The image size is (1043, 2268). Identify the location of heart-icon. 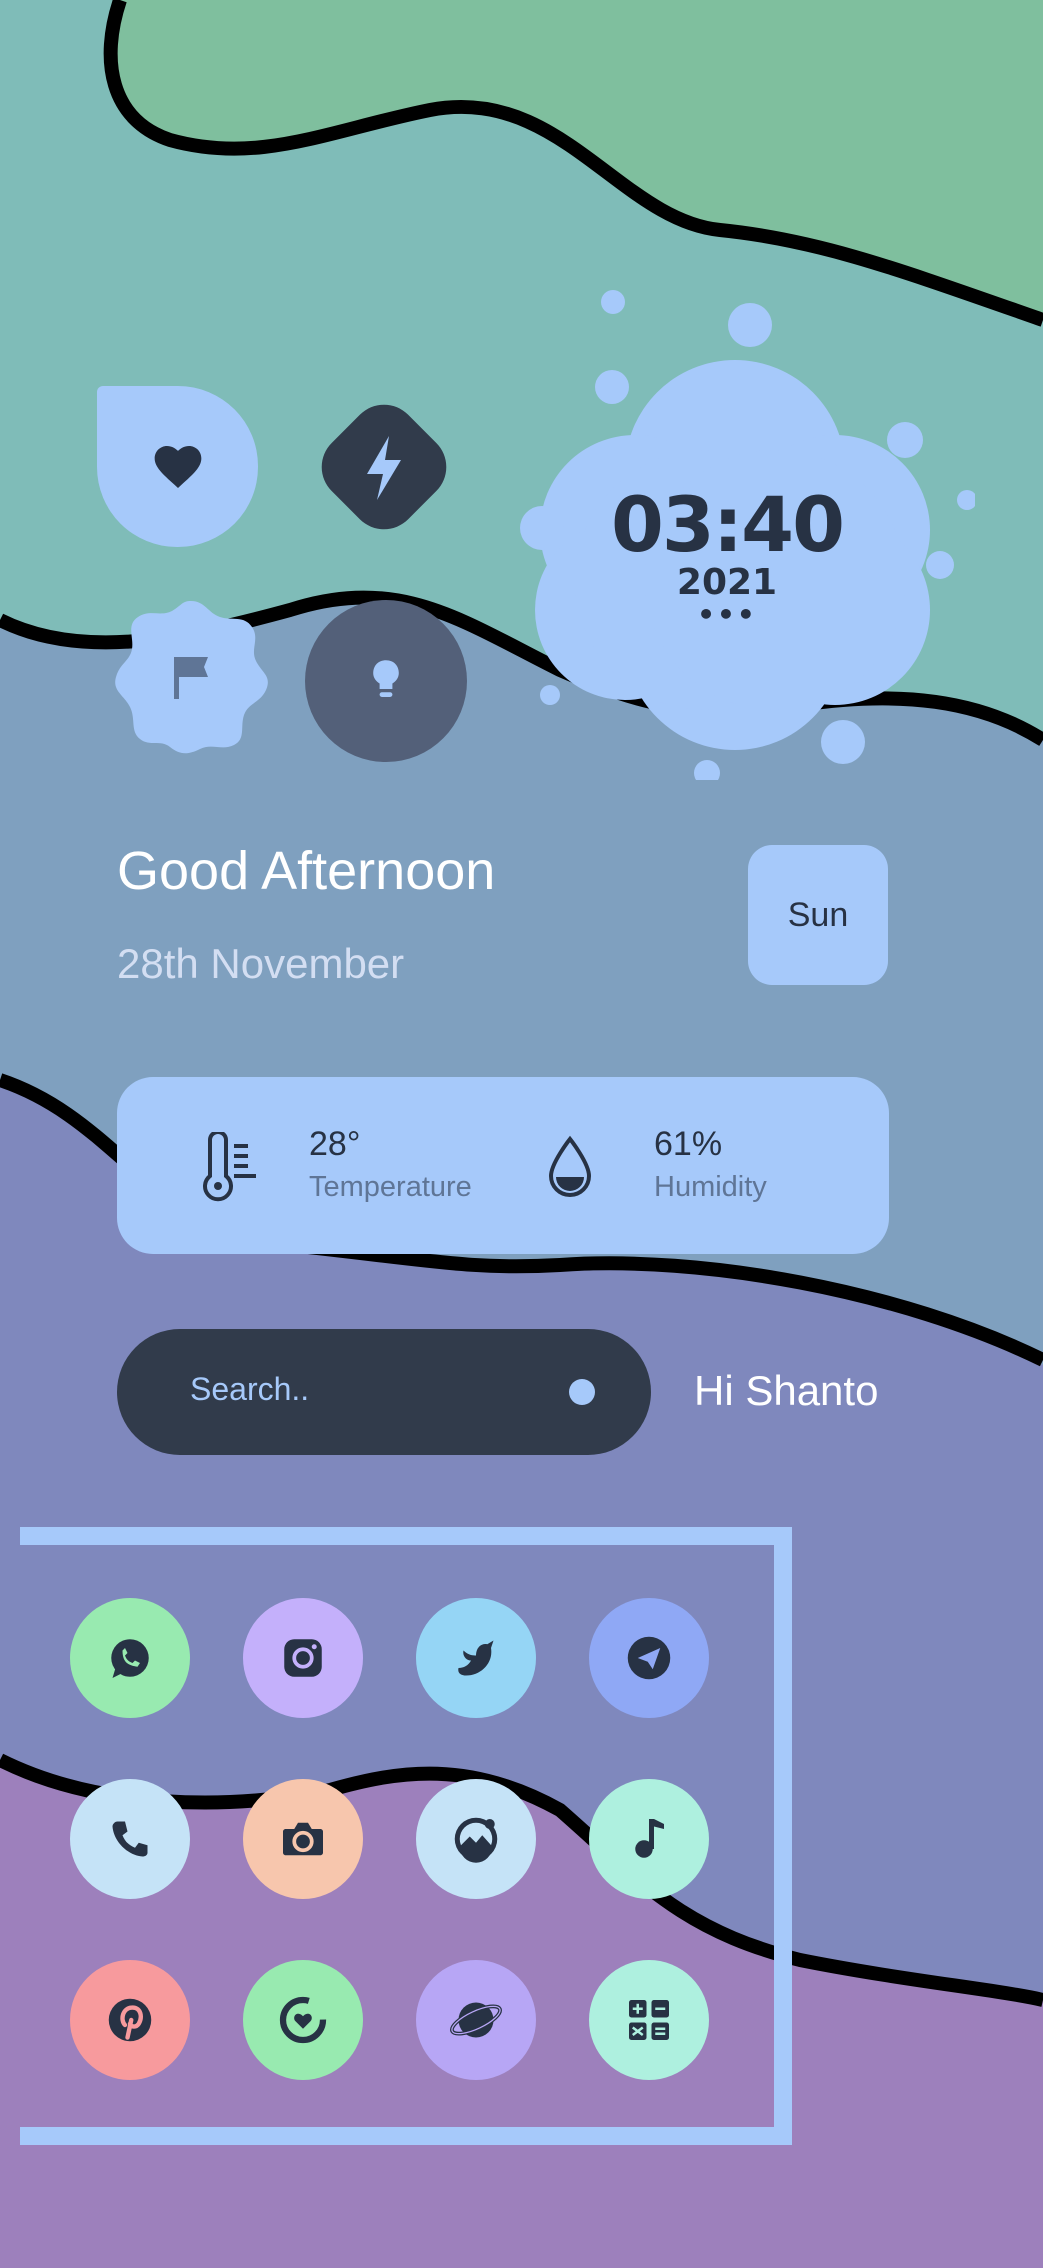
(177, 466).